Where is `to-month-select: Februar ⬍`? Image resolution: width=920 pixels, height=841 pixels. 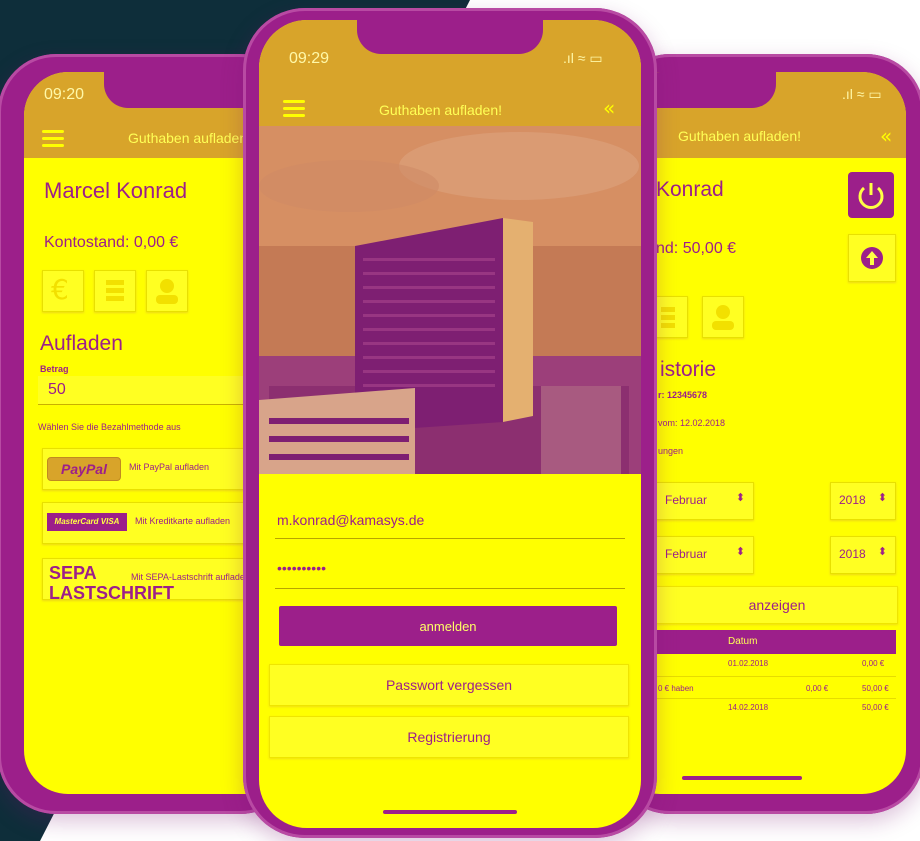
to-month-select: Februar ⬍ is located at coordinates (705, 555).